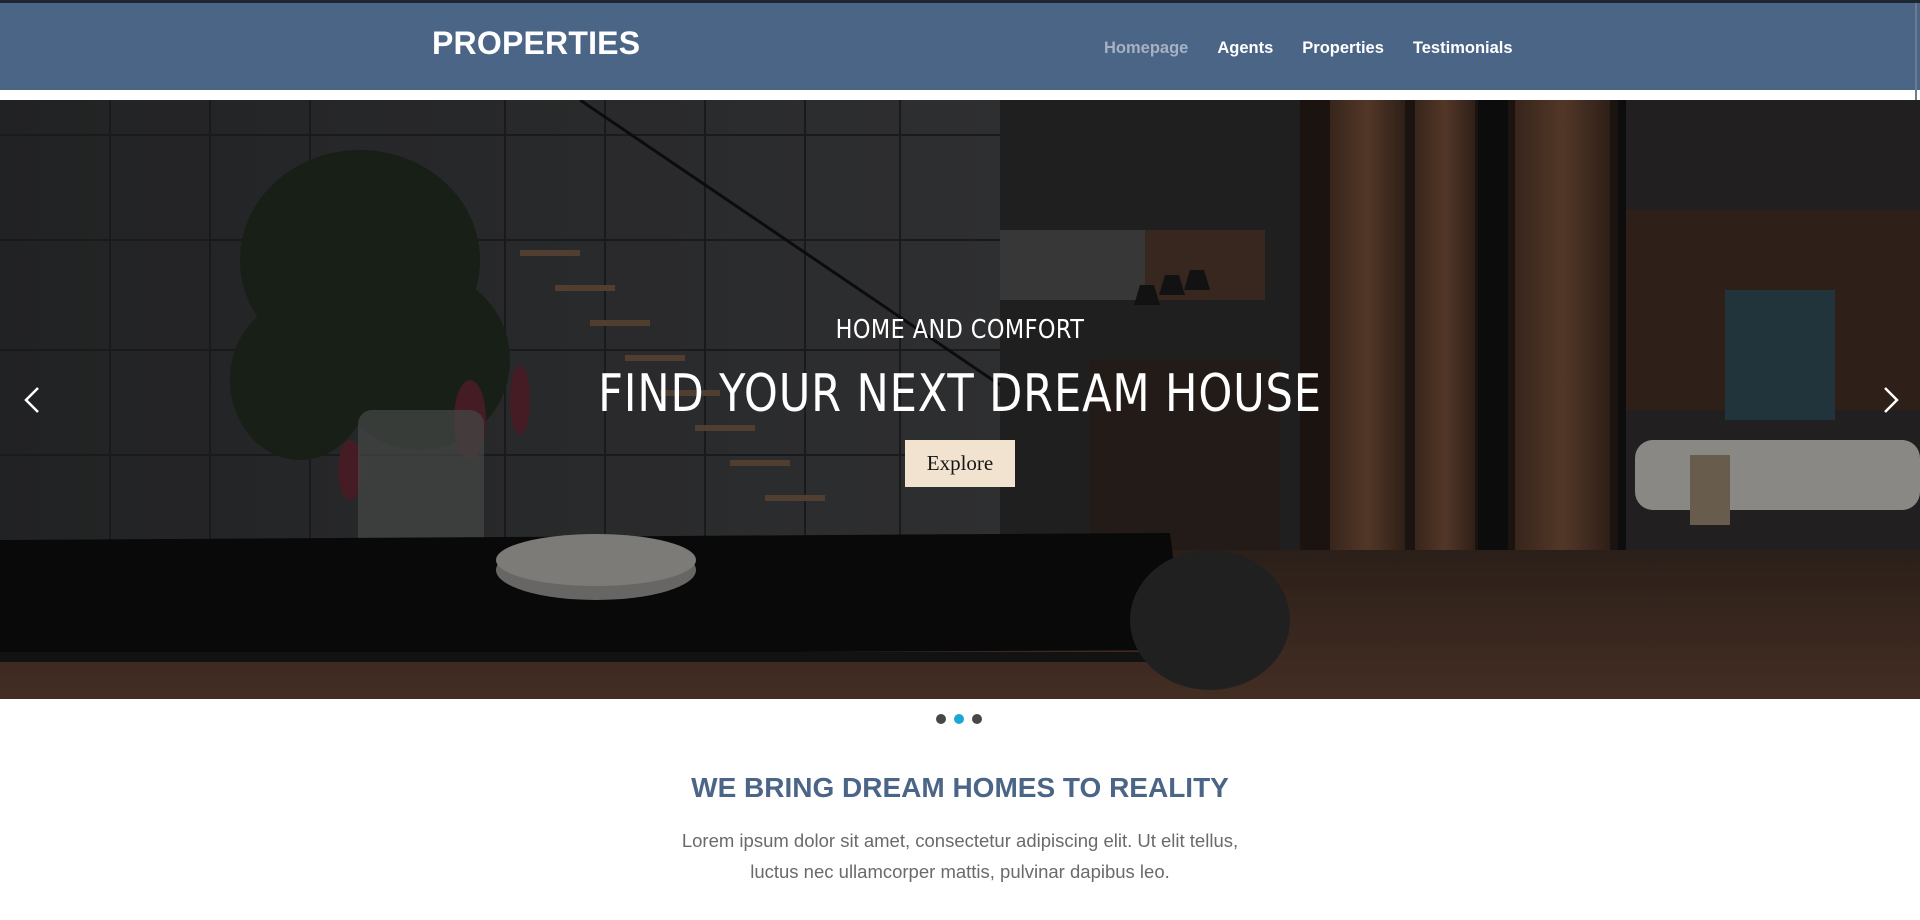 This screenshot has width=1920, height=920. Describe the element at coordinates (536, 43) in the screenshot. I see `site-logo: PROPERTIES` at that location.